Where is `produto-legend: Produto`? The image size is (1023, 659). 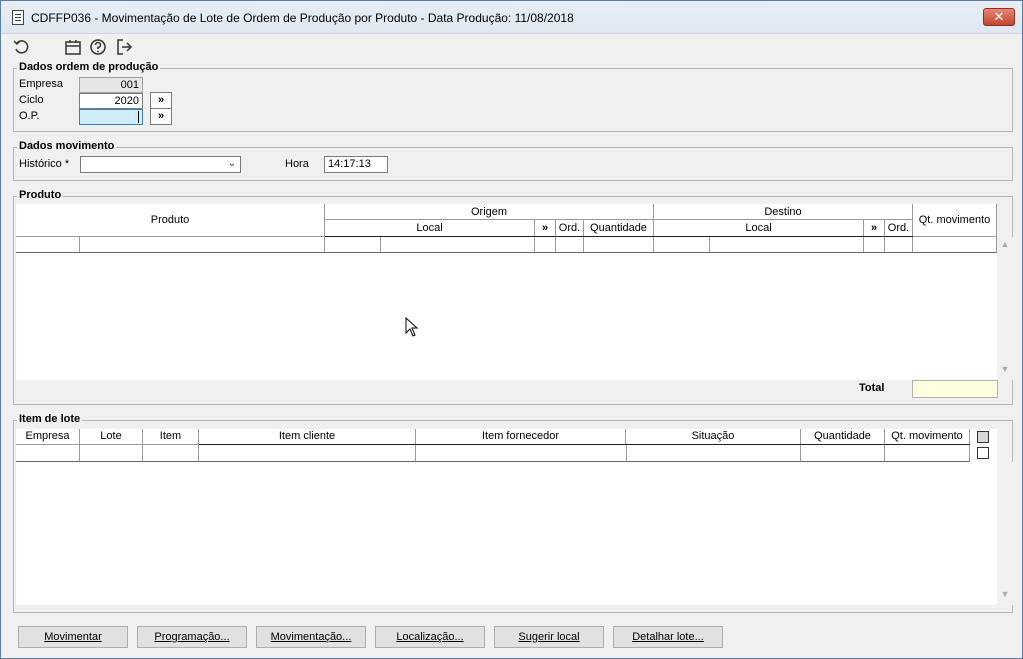 produto-legend: Produto is located at coordinates (40, 195).